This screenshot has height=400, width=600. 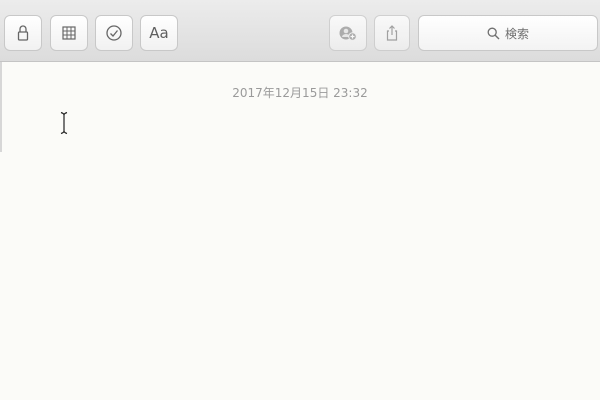 What do you see at coordinates (493, 33) in the screenshot?
I see `search-icon` at bounding box center [493, 33].